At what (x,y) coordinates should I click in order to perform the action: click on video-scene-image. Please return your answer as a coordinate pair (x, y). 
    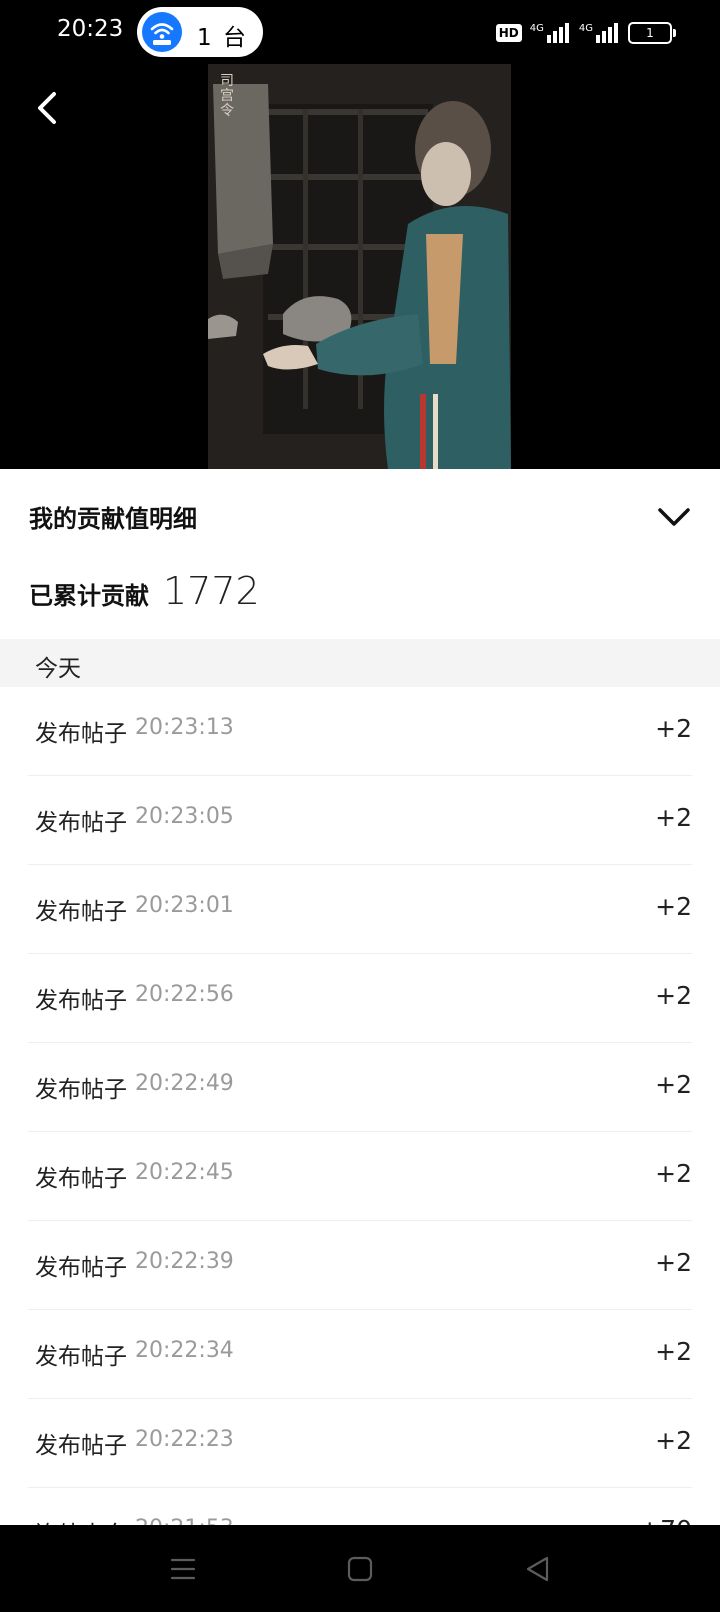
    Looking at the image, I should click on (359, 266).